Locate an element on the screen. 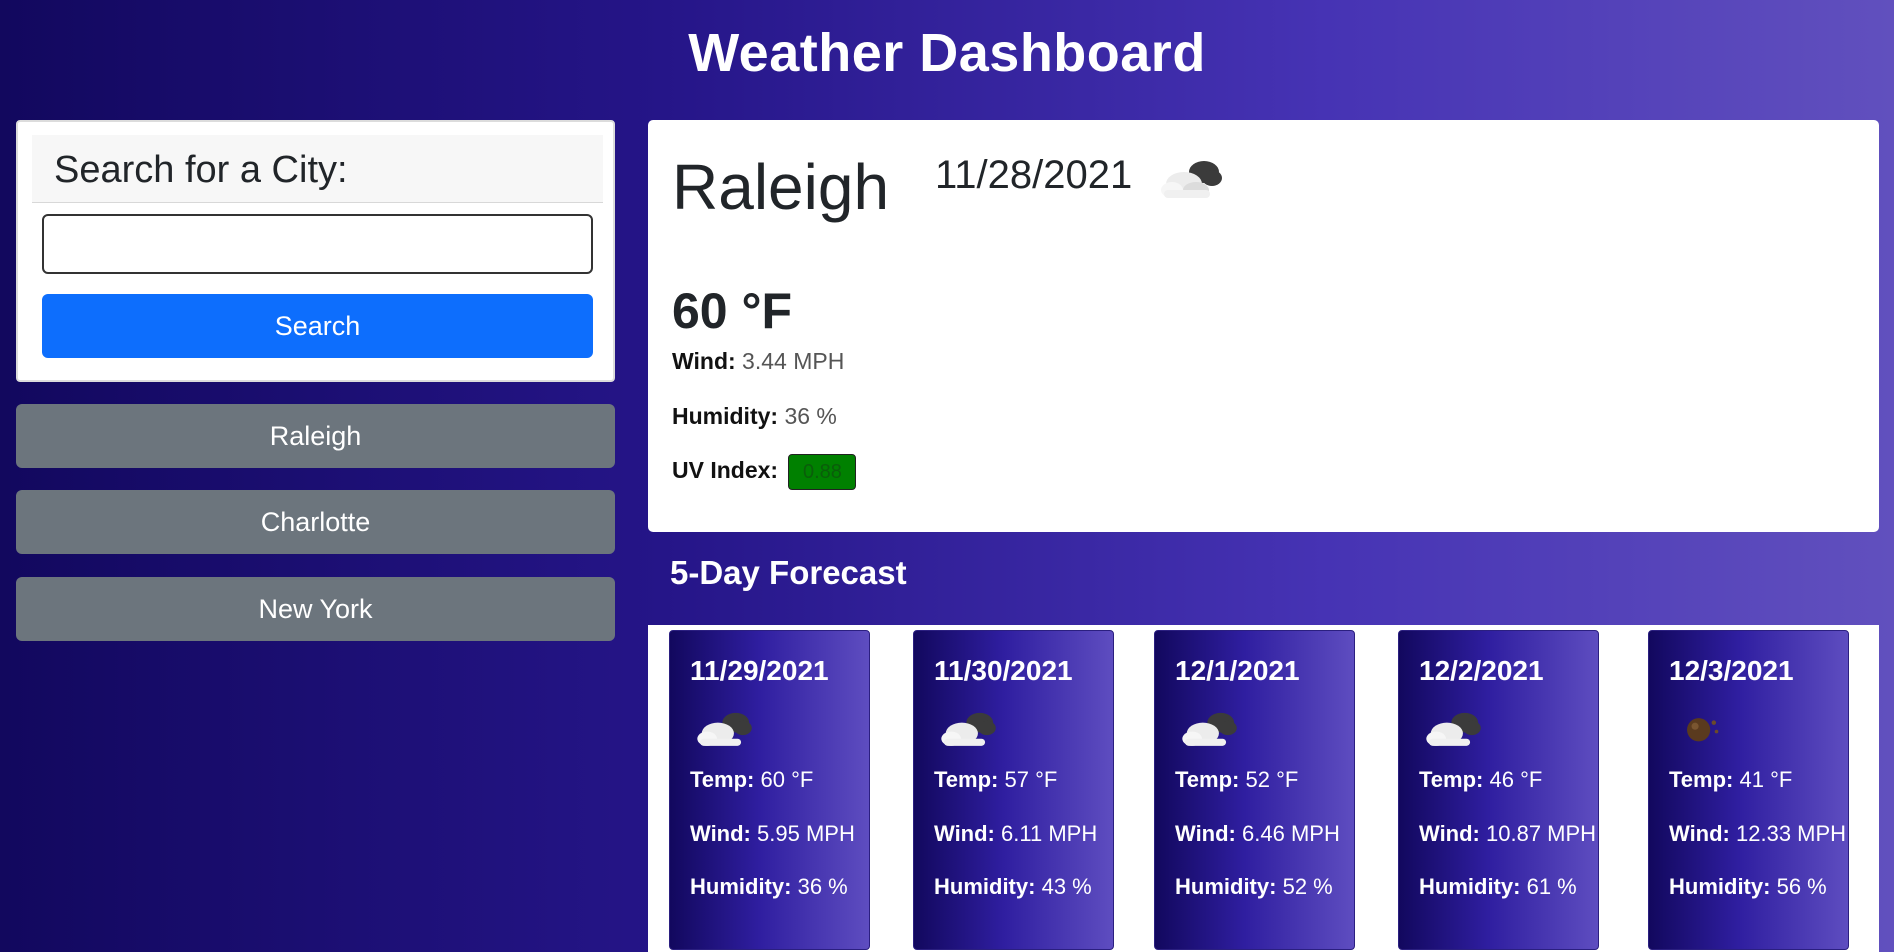  forecast-date: 11/29/2021 is located at coordinates (759, 670).